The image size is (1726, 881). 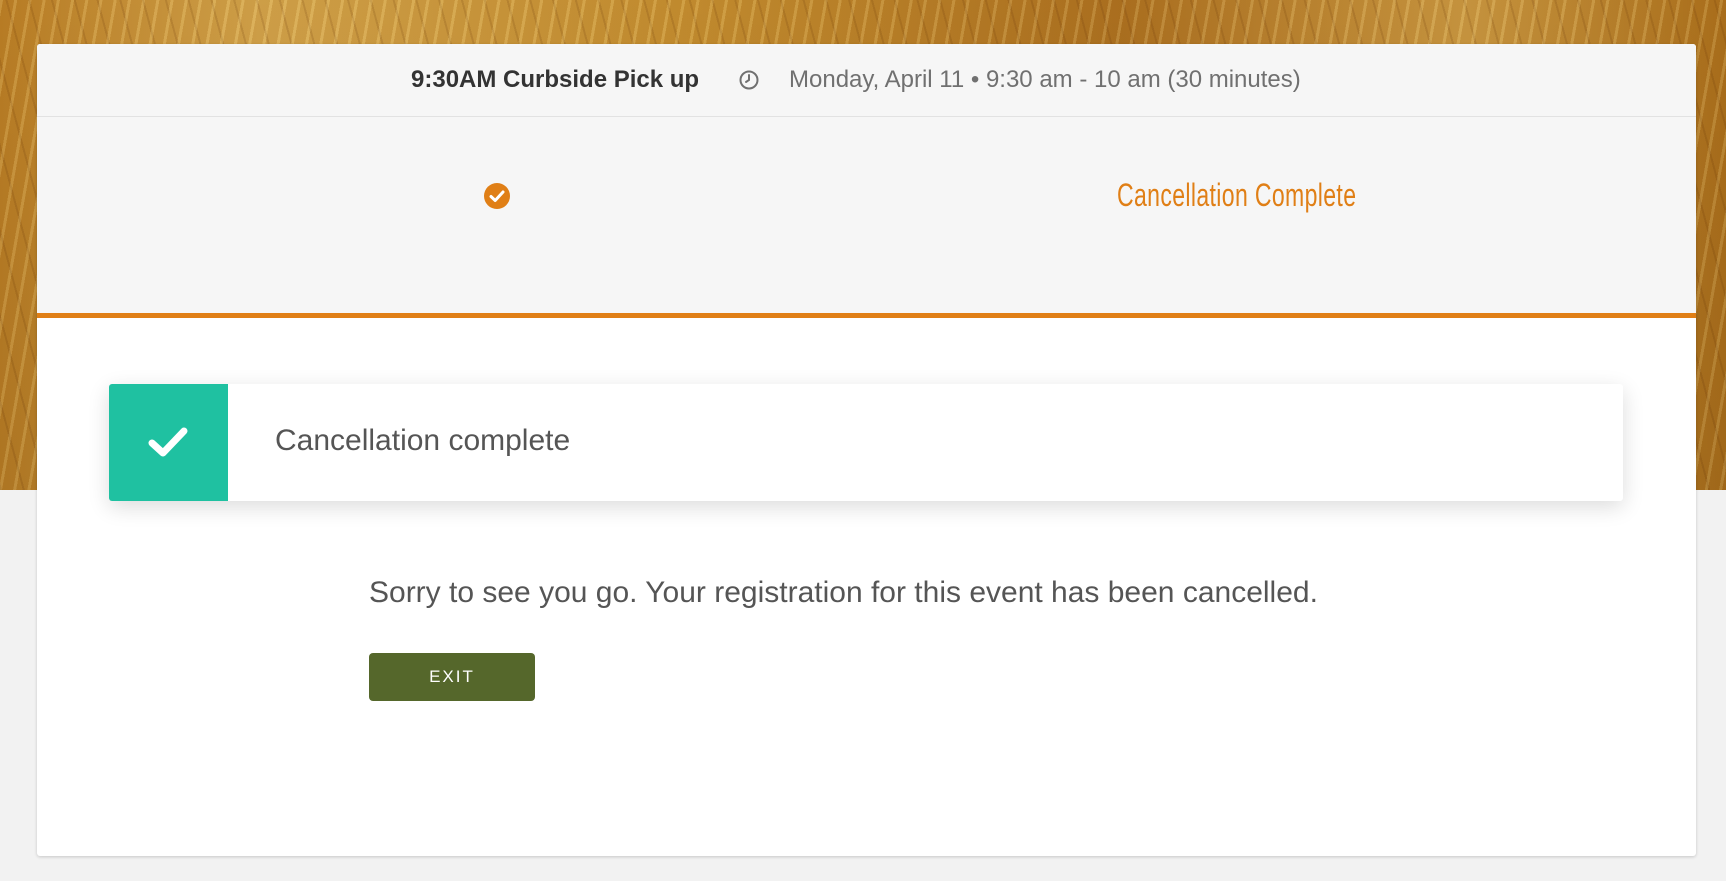 What do you see at coordinates (497, 196) in the screenshot?
I see `check-circle-icon` at bounding box center [497, 196].